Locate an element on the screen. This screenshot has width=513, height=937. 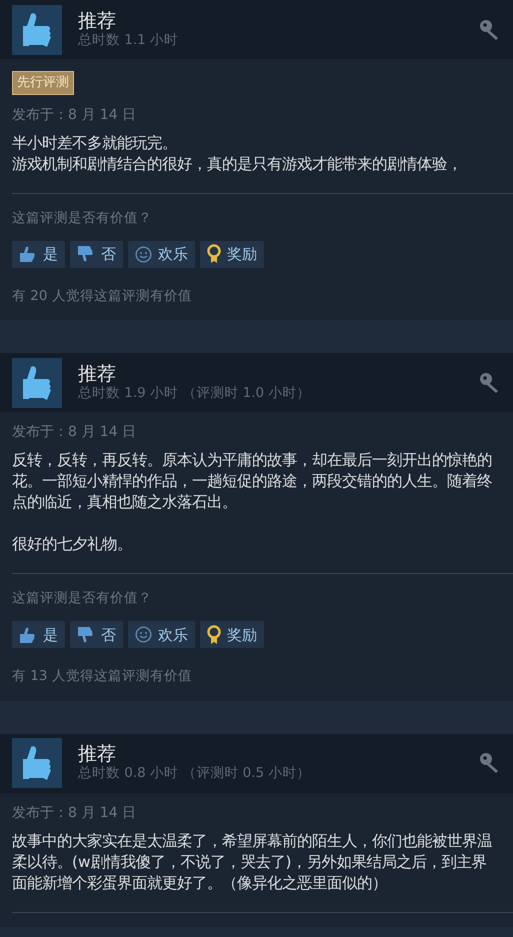
helpful-count: 有 13 人觉得这篇评测有价值 is located at coordinates (102, 676).